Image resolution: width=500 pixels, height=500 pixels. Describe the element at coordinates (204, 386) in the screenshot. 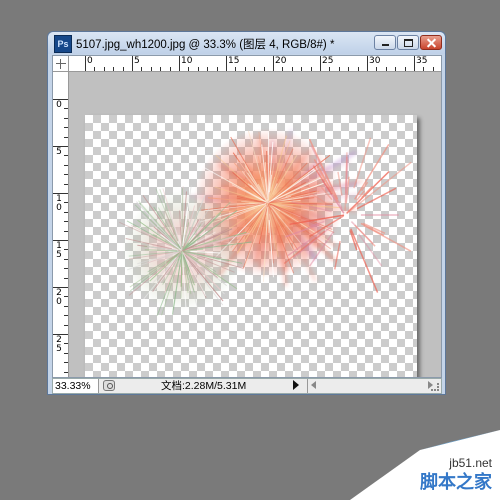

I see `document-size-info: 文档:2.28M/5.31M` at that location.